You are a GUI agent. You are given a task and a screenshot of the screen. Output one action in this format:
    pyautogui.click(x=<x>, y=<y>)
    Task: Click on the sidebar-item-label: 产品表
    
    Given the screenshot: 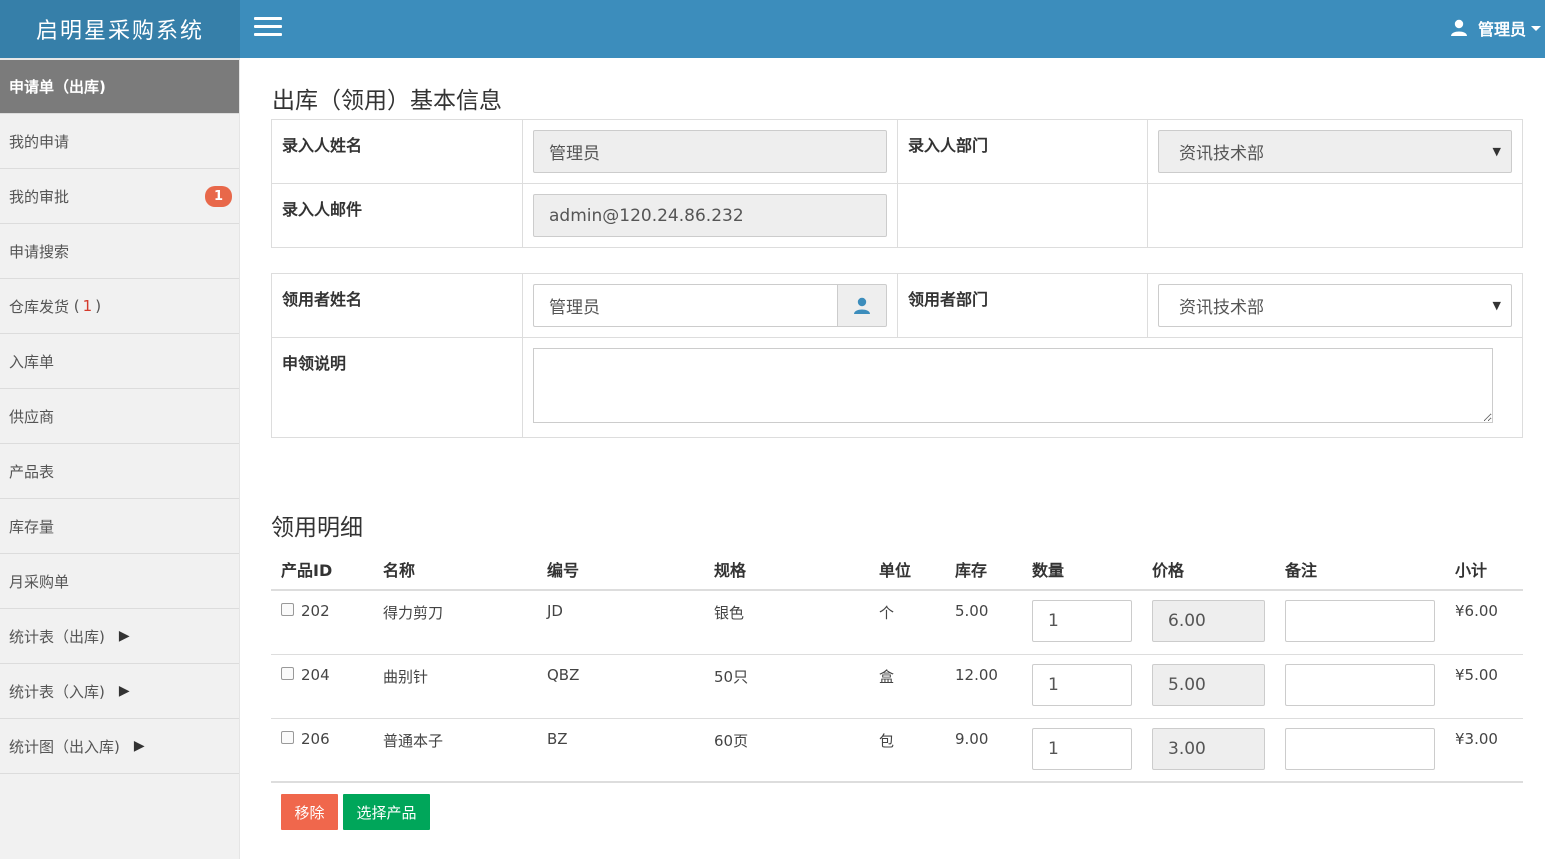 What is the action you would take?
    pyautogui.click(x=32, y=471)
    